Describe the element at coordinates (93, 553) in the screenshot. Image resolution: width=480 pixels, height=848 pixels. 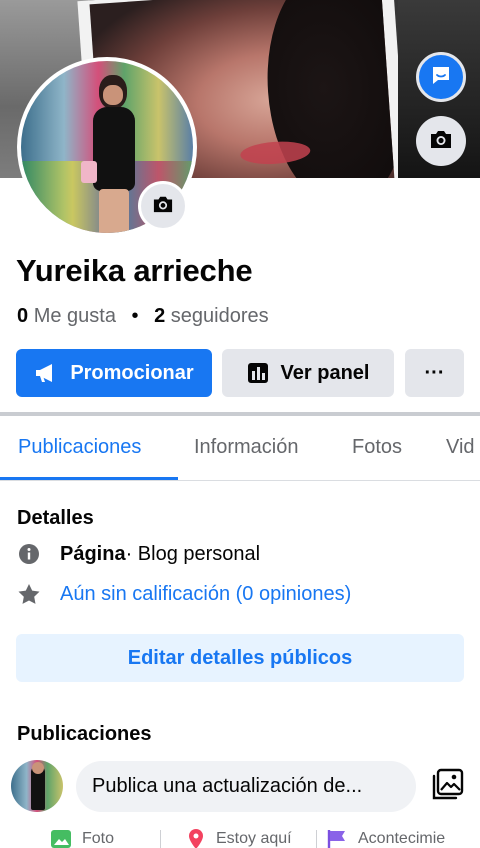
I see `category-type: Página` at that location.